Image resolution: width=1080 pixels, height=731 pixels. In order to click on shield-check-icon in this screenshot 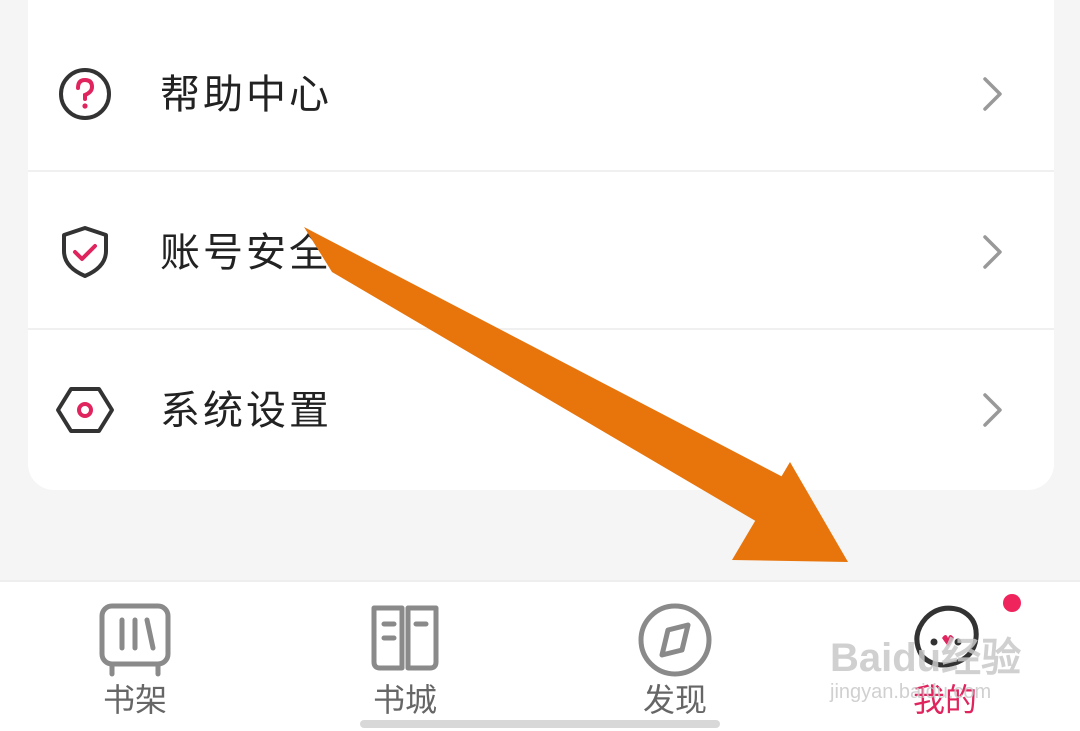, I will do `click(85, 252)`.